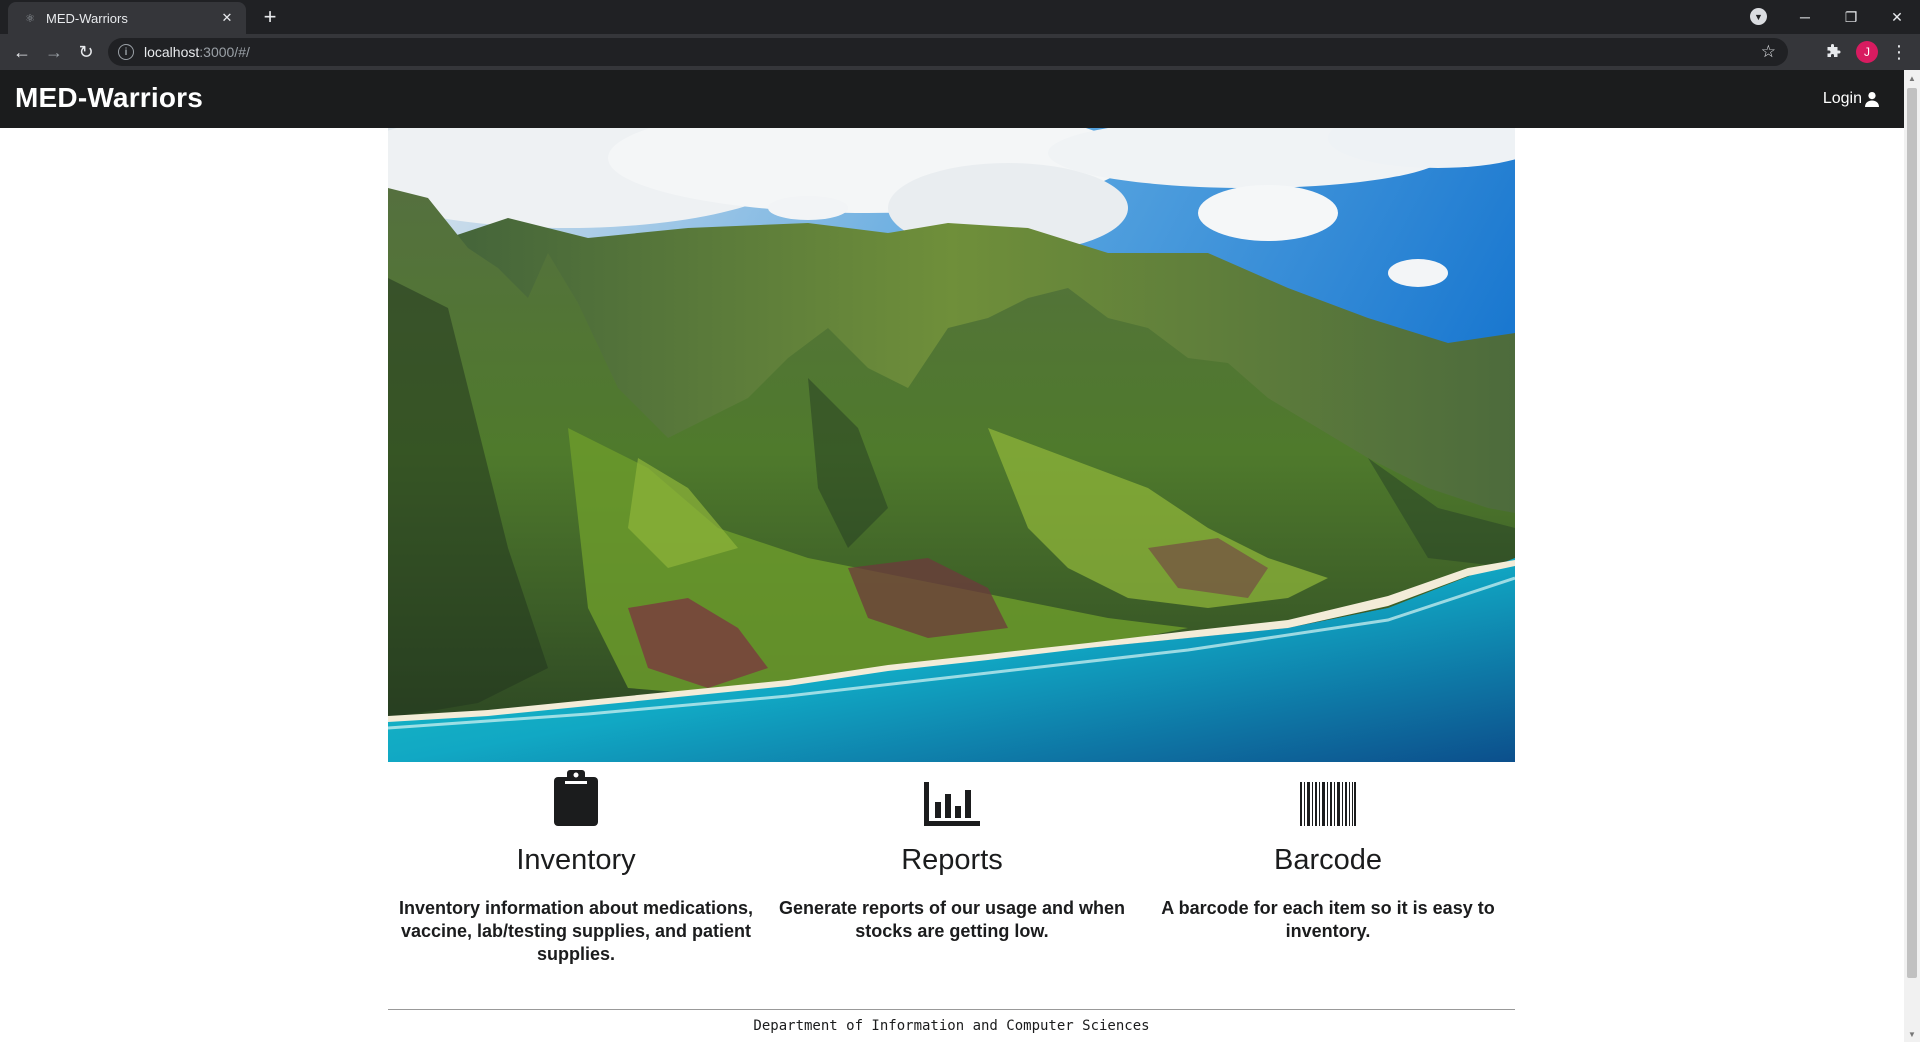 Image resolution: width=1920 pixels, height=1042 pixels. I want to click on site-info-icon: i, so click(126, 52).